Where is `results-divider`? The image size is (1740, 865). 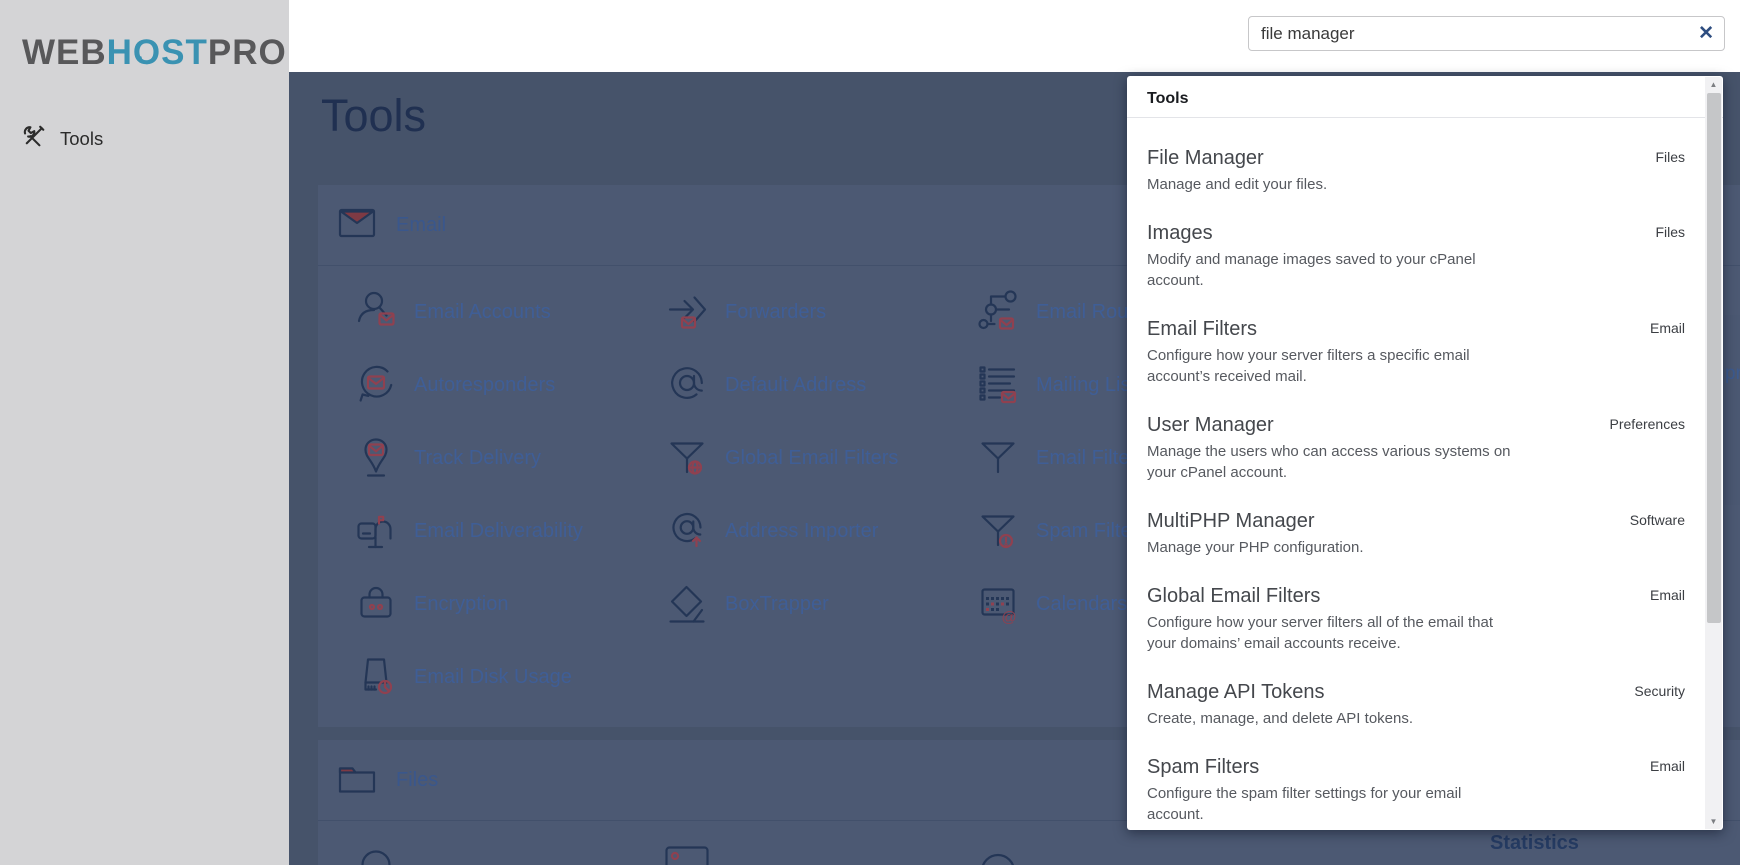 results-divider is located at coordinates (1425, 117).